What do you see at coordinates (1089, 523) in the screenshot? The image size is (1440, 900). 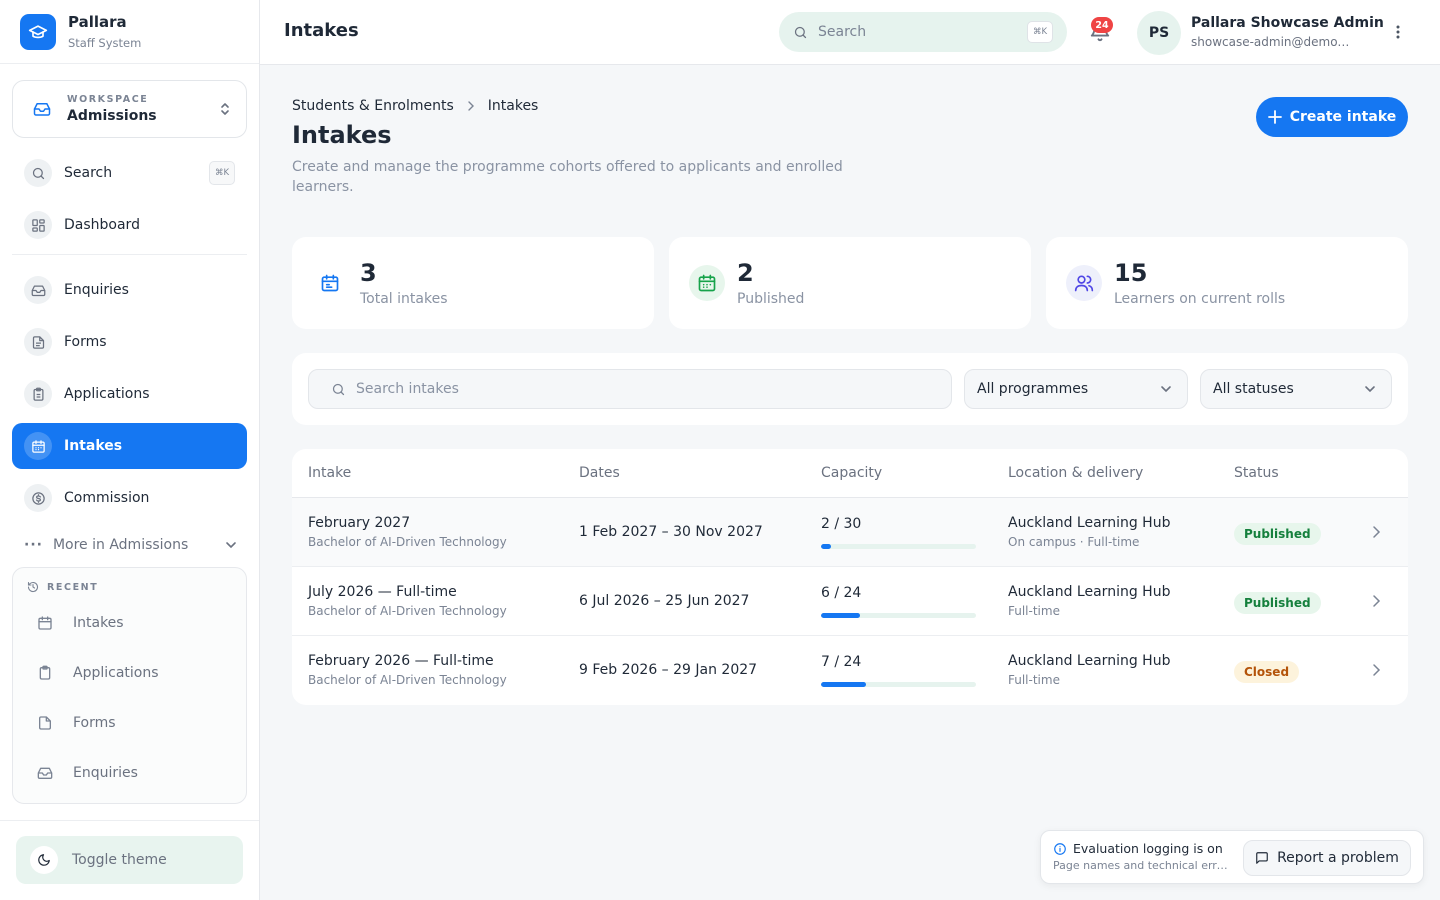 I see `intake-location: Auckland Learning Hub` at bounding box center [1089, 523].